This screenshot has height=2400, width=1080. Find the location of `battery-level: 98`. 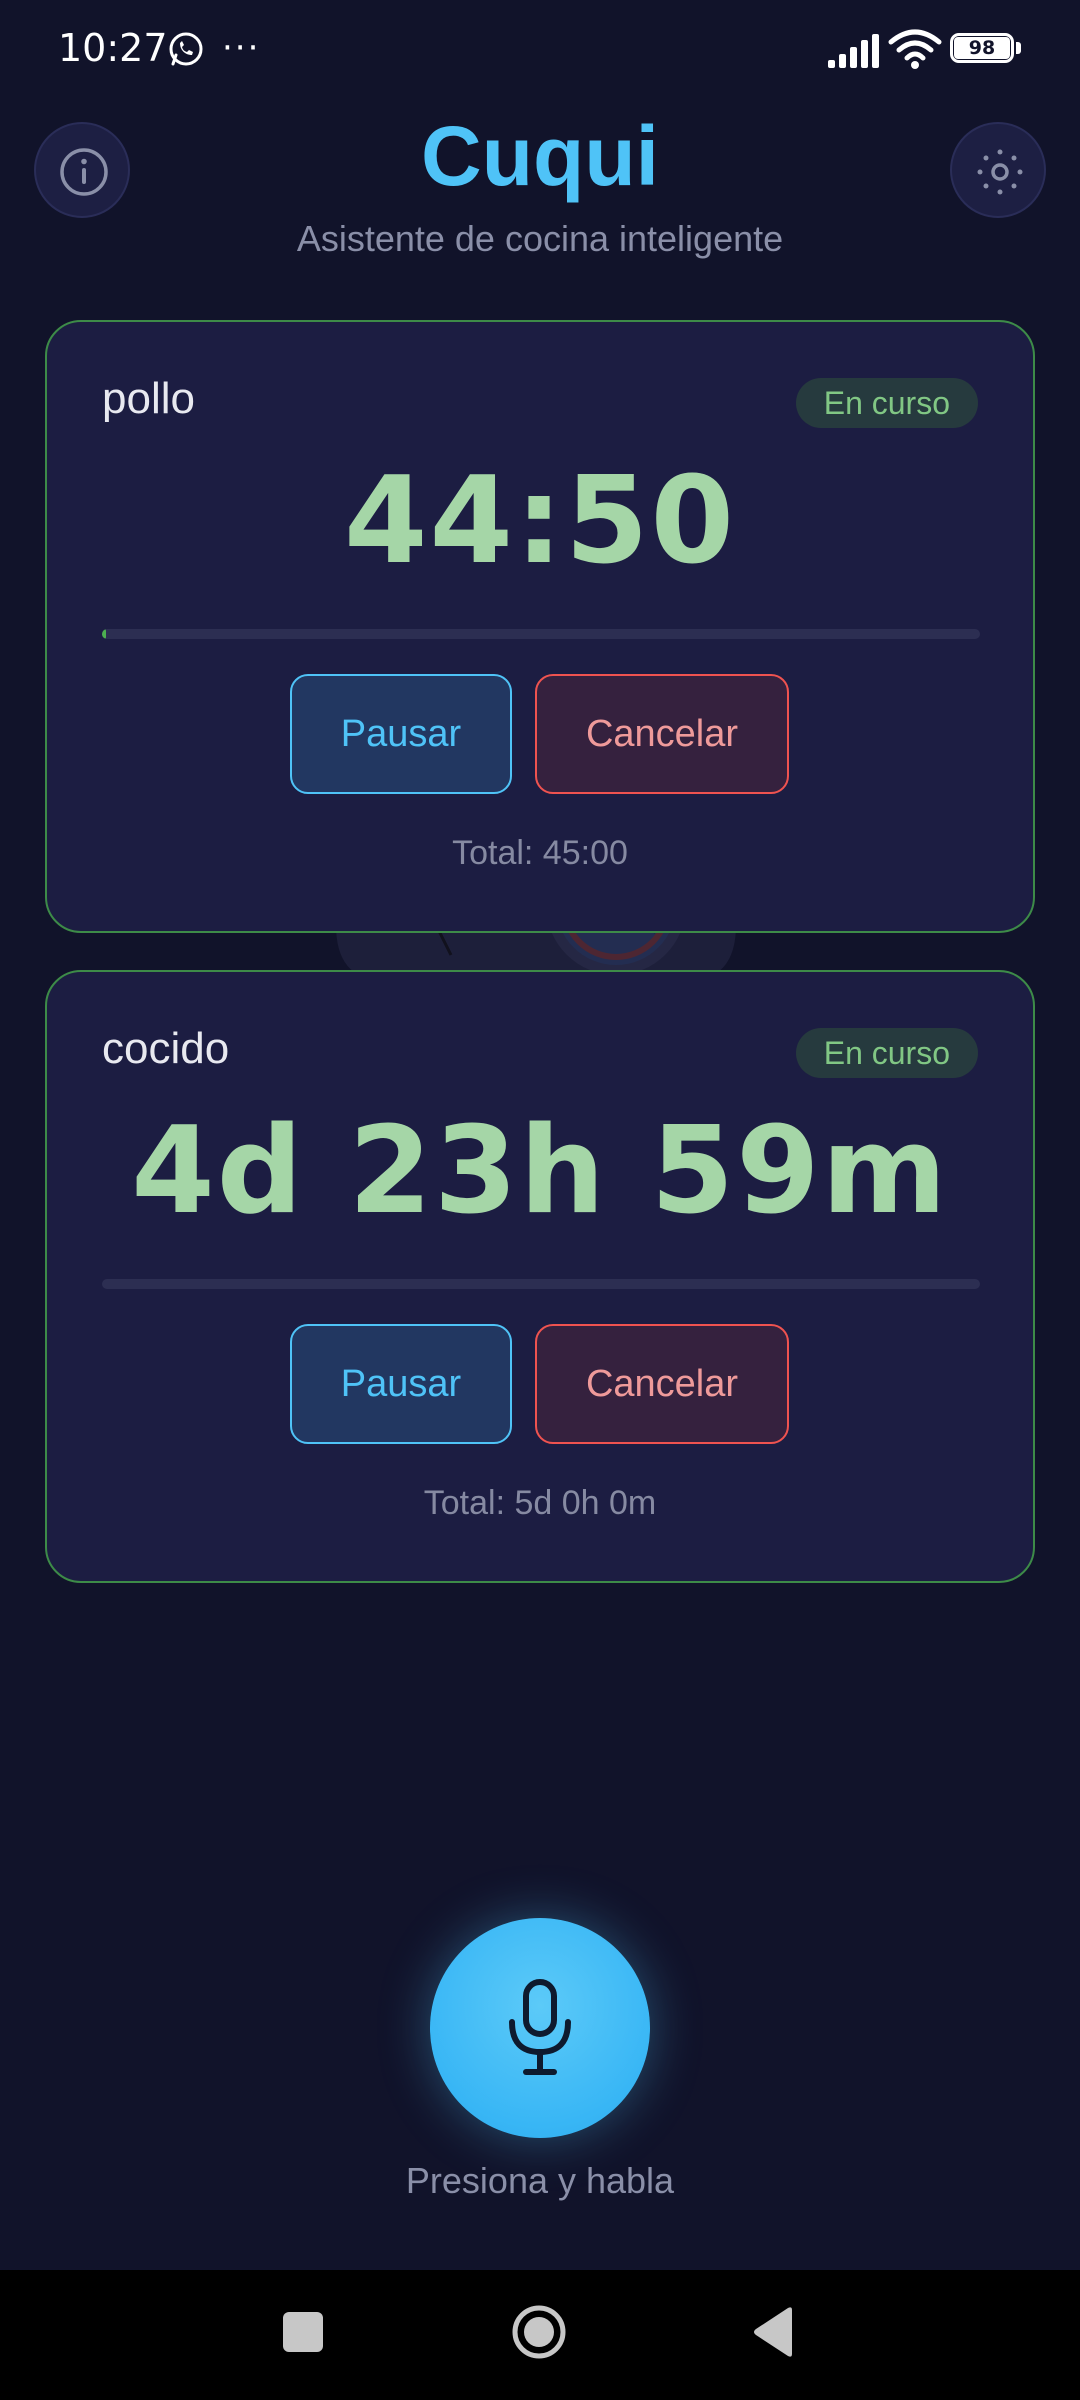

battery-level: 98 is located at coordinates (982, 48).